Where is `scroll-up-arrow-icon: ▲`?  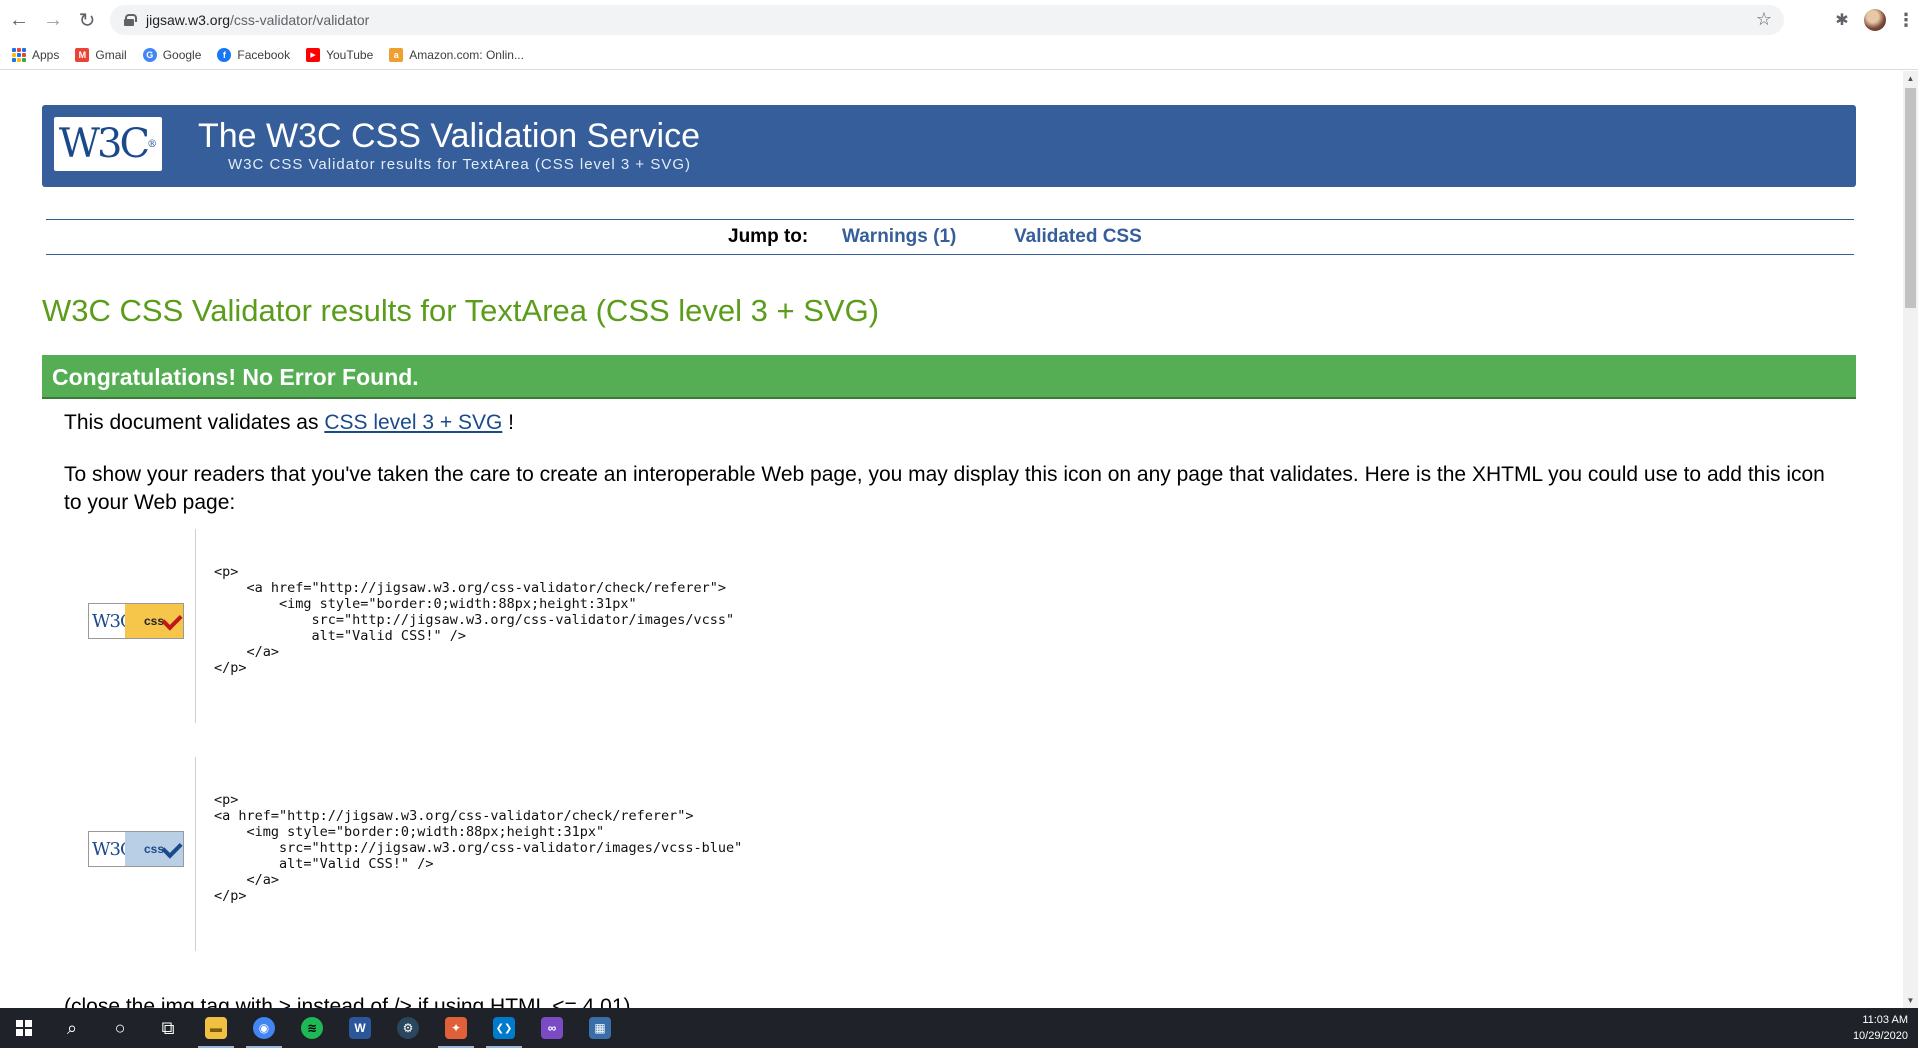
scroll-up-arrow-icon: ▲ is located at coordinates (1910, 78).